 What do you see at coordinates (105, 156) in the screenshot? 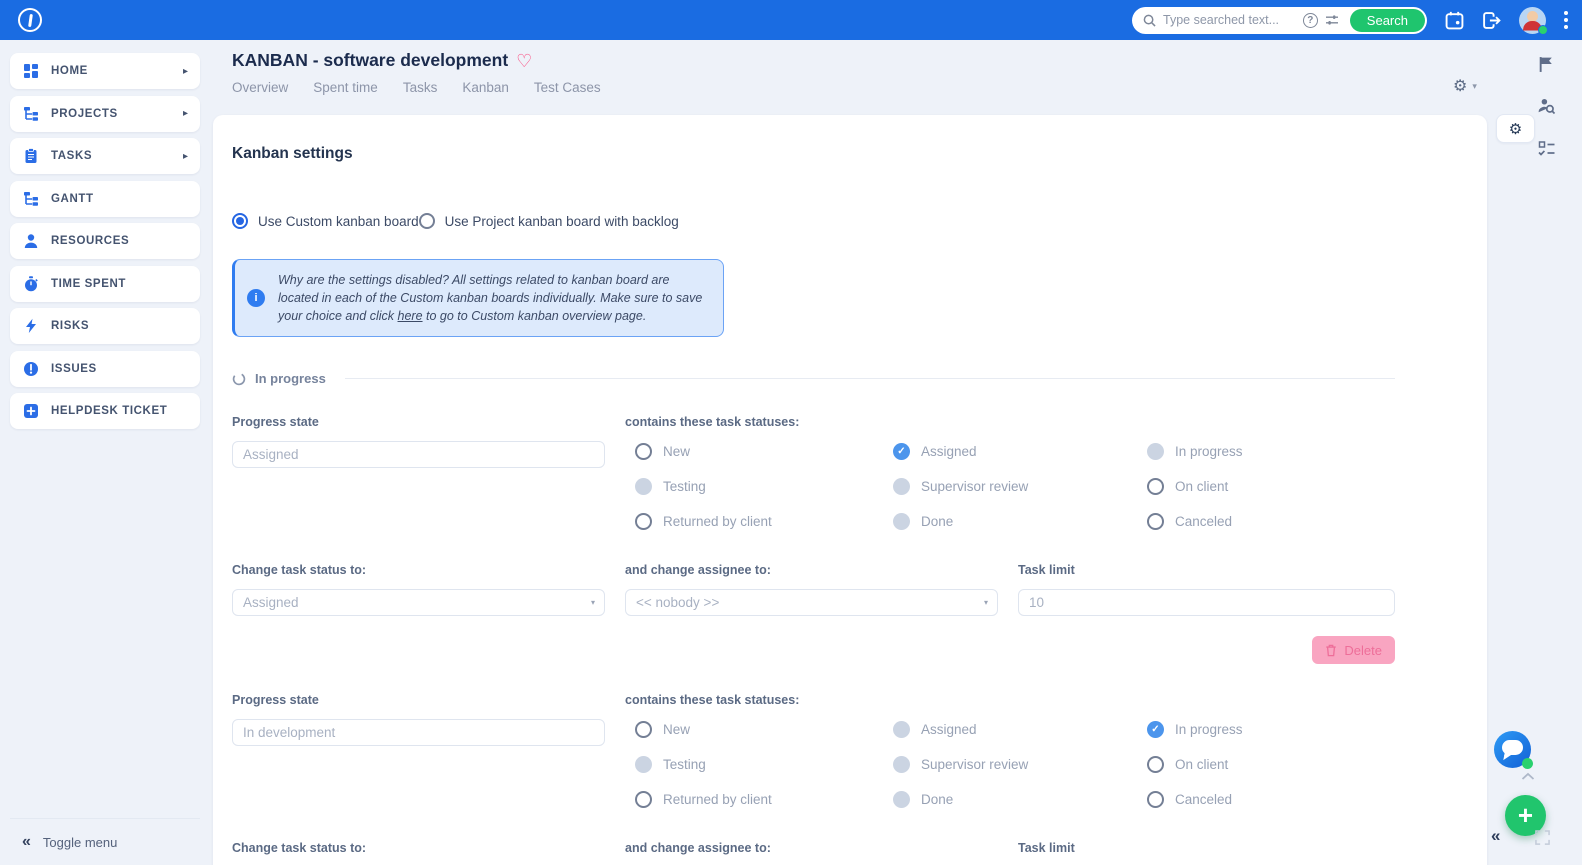
I see `sidebar-item-tasks: TASKS ▸` at bounding box center [105, 156].